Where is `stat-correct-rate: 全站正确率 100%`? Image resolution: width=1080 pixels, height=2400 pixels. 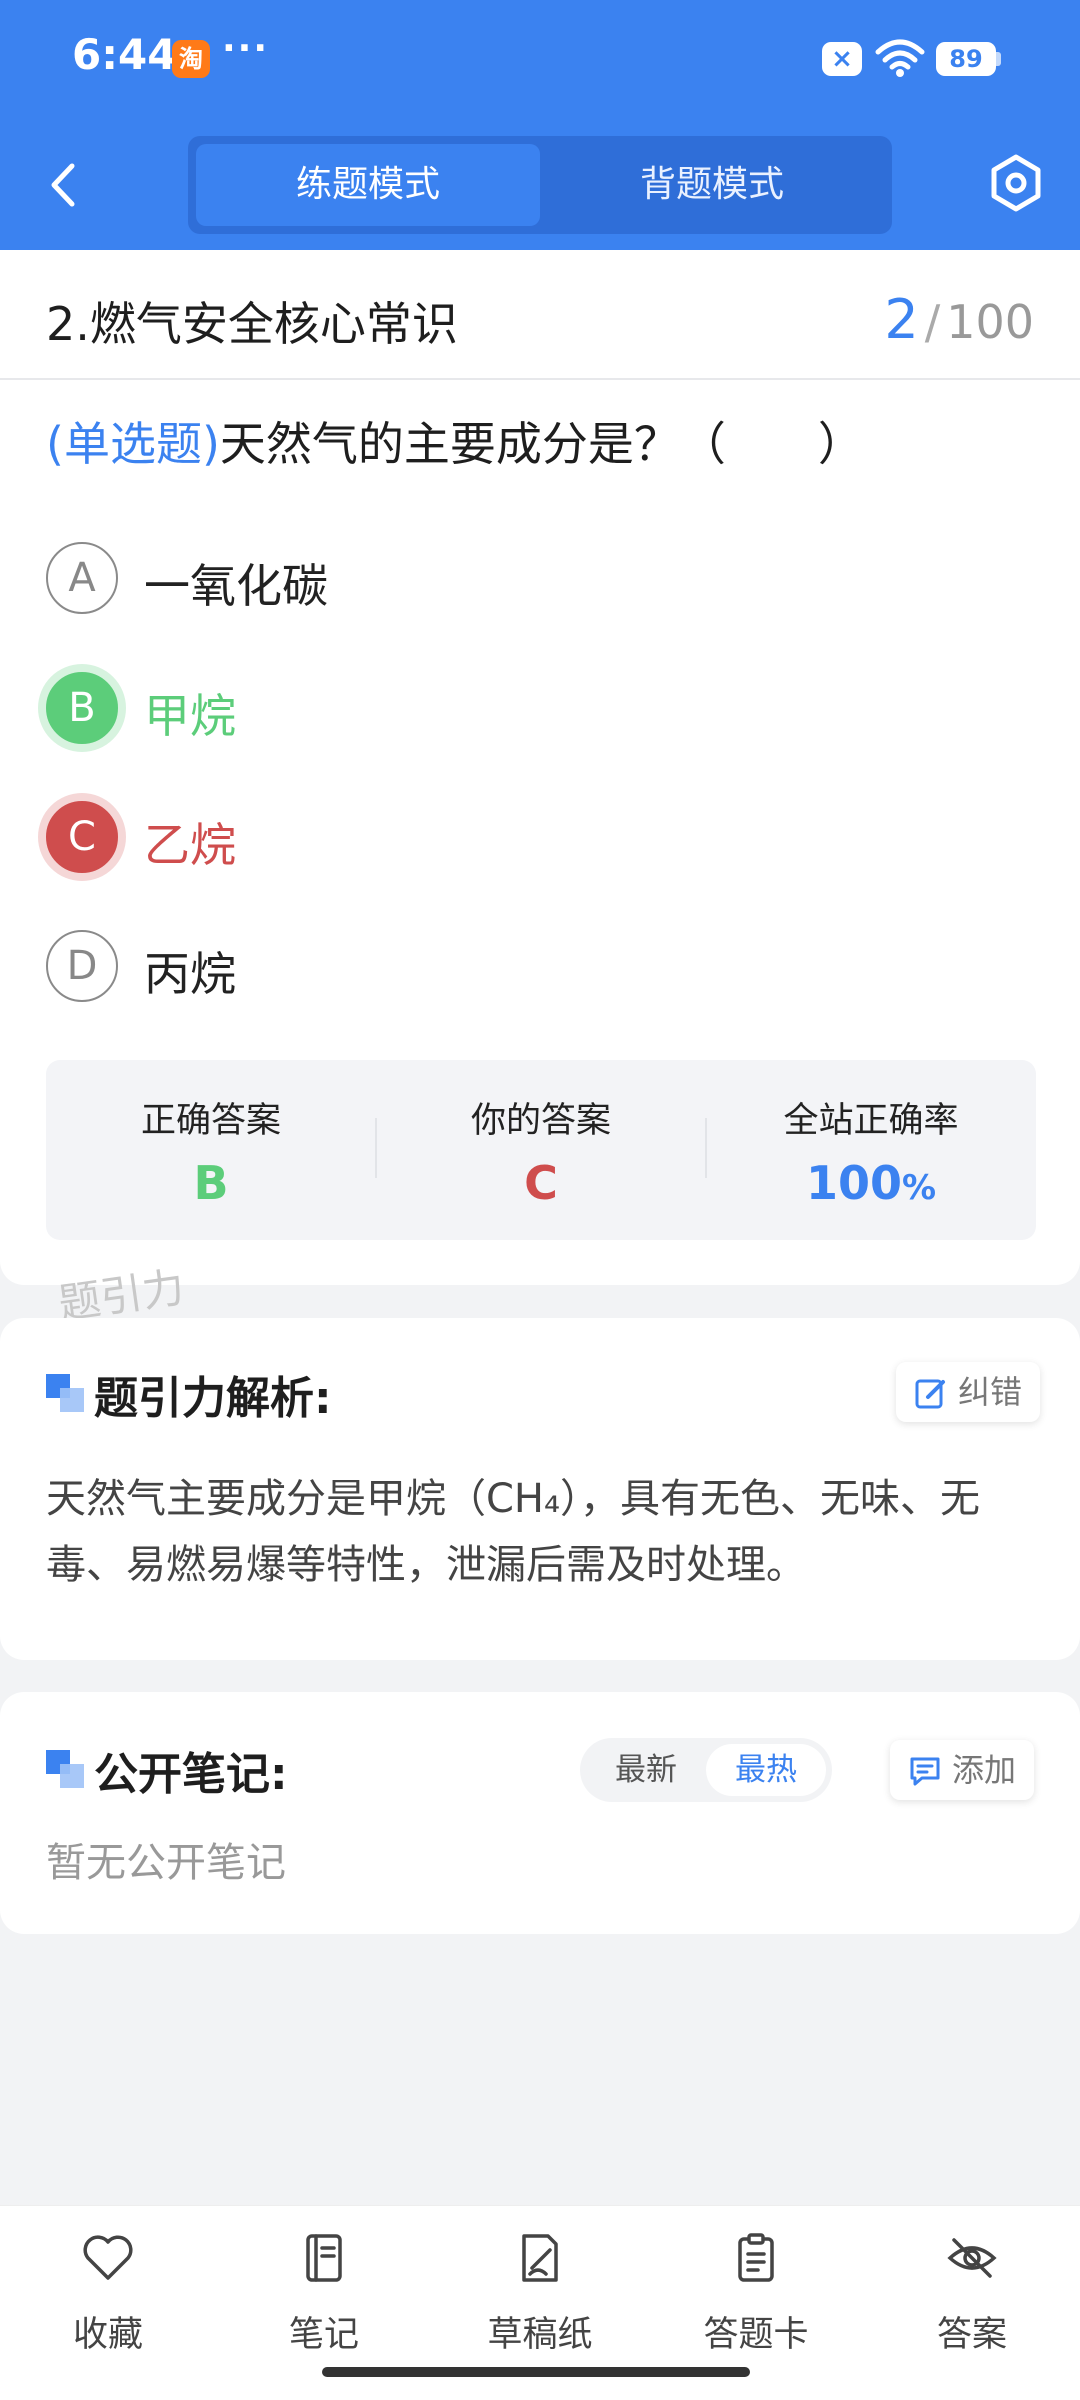 stat-correct-rate: 全站正确率 100% is located at coordinates (871, 1150).